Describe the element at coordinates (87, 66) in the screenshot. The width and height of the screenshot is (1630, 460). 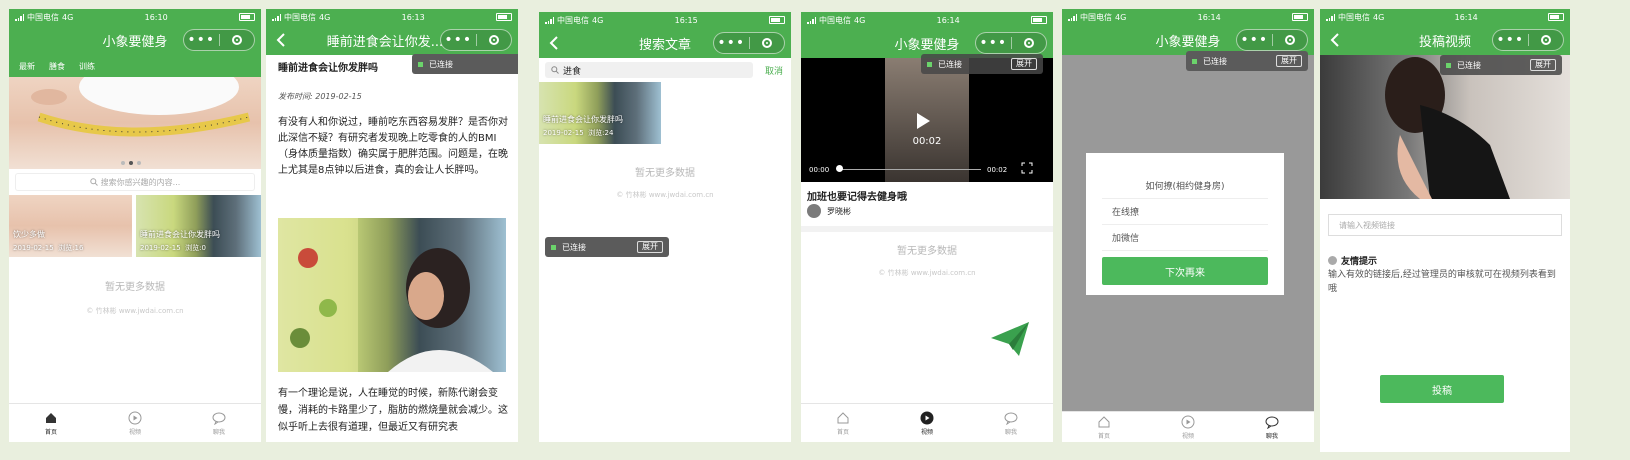
I see `tab-training: 训练` at that location.